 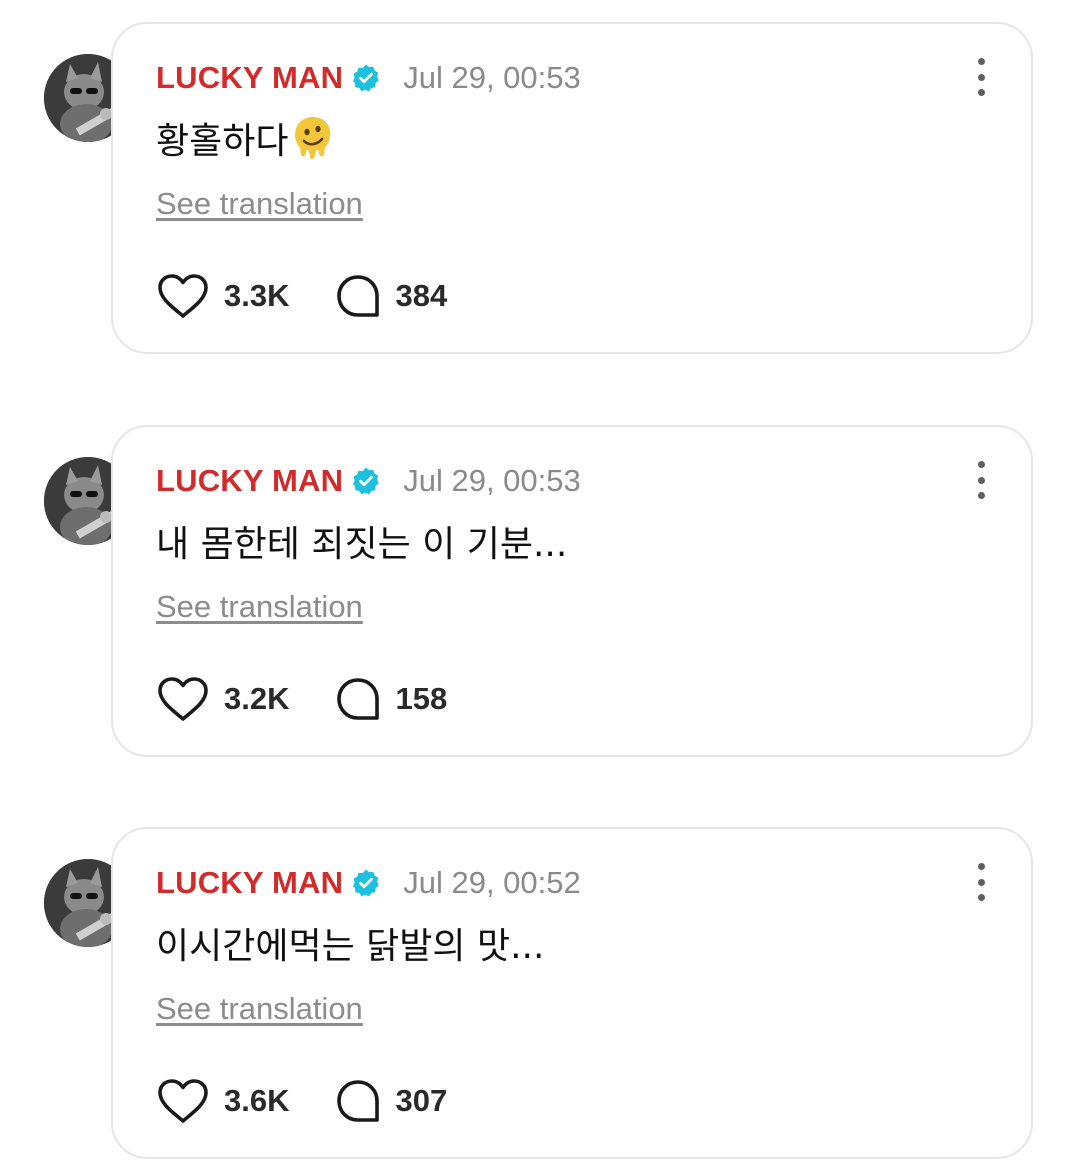 What do you see at coordinates (301, 1101) in the screenshot?
I see `post-actions: 3.6K 307` at bounding box center [301, 1101].